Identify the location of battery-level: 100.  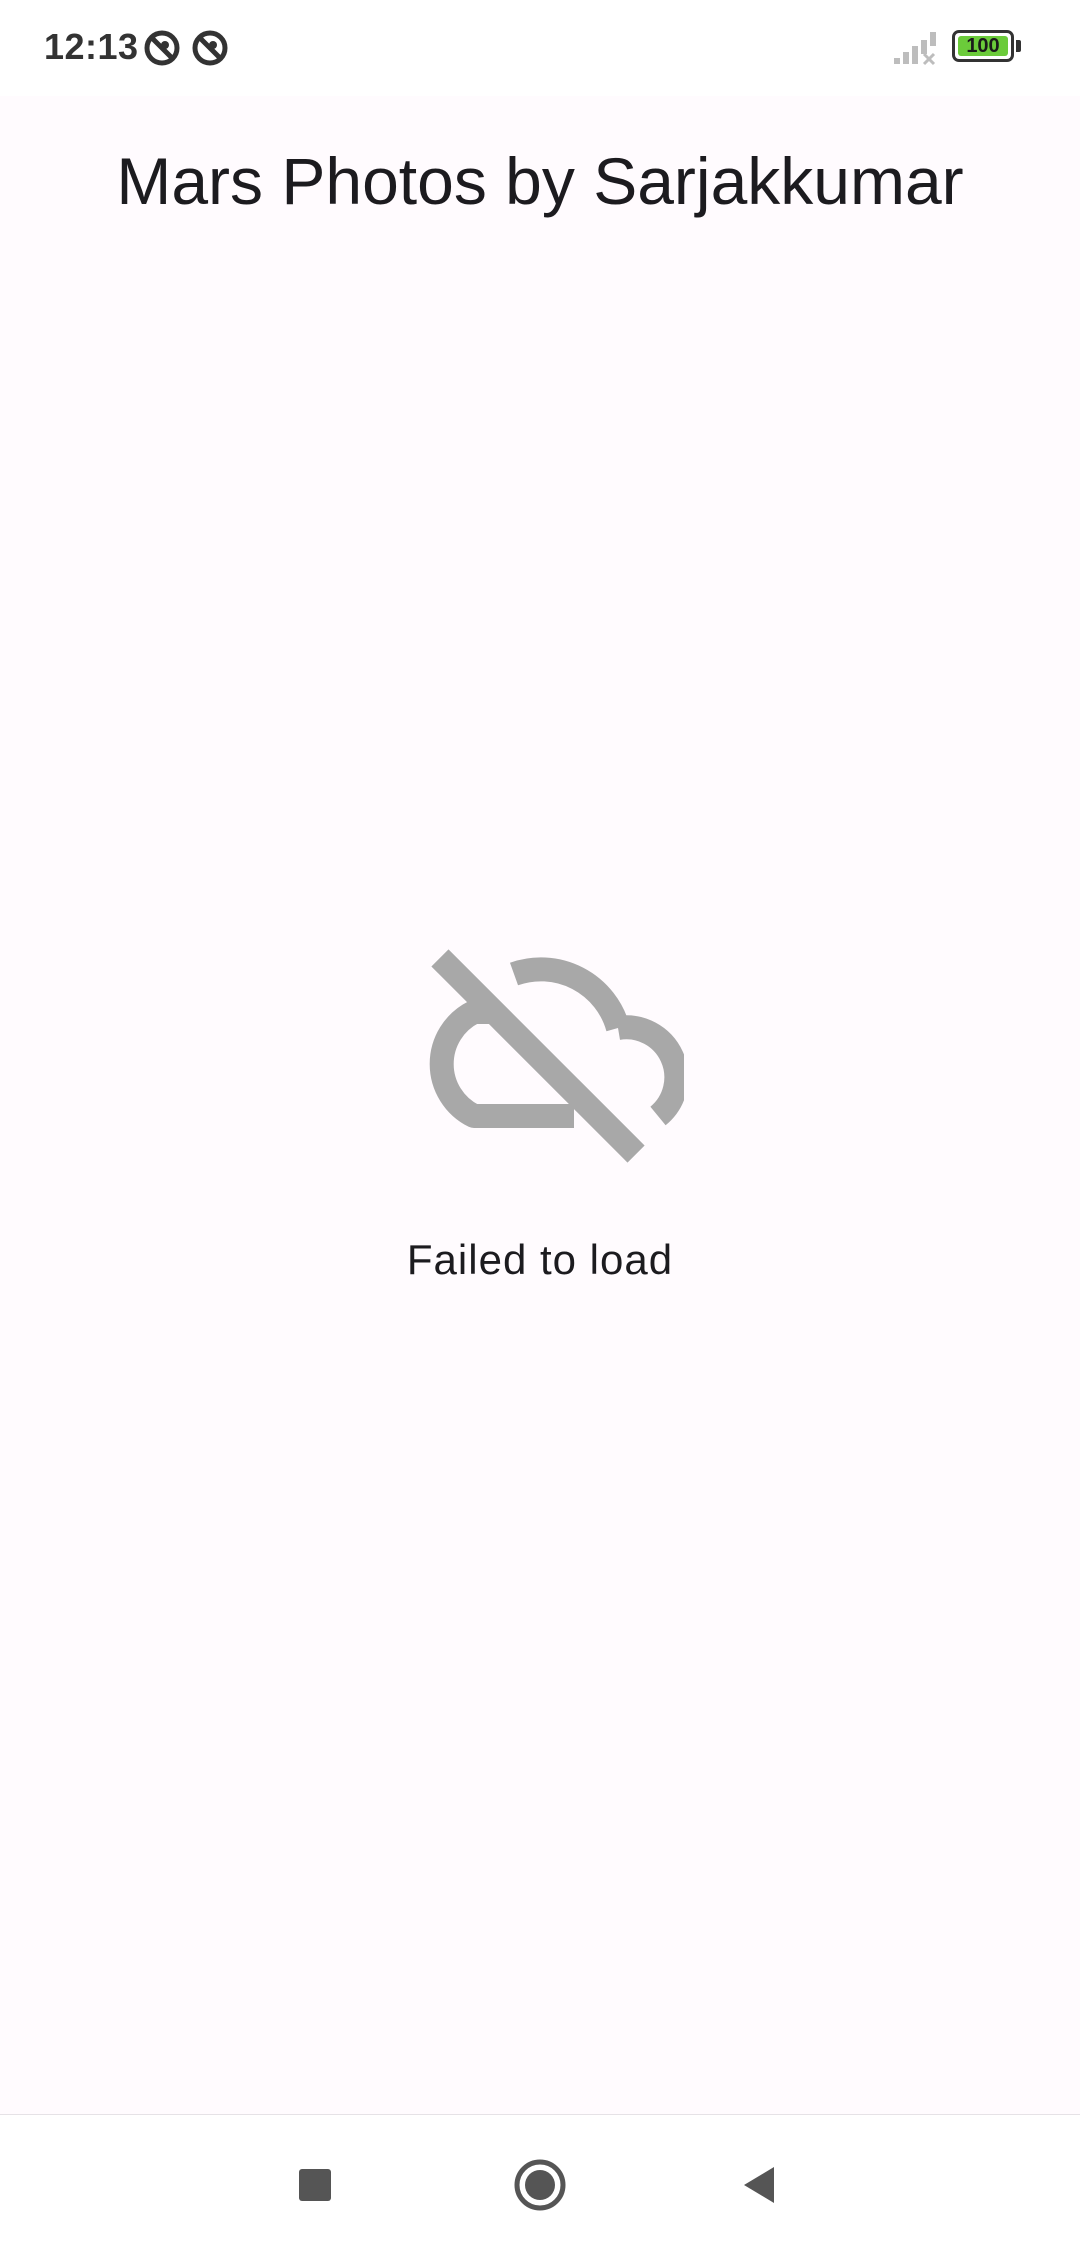
(983, 45).